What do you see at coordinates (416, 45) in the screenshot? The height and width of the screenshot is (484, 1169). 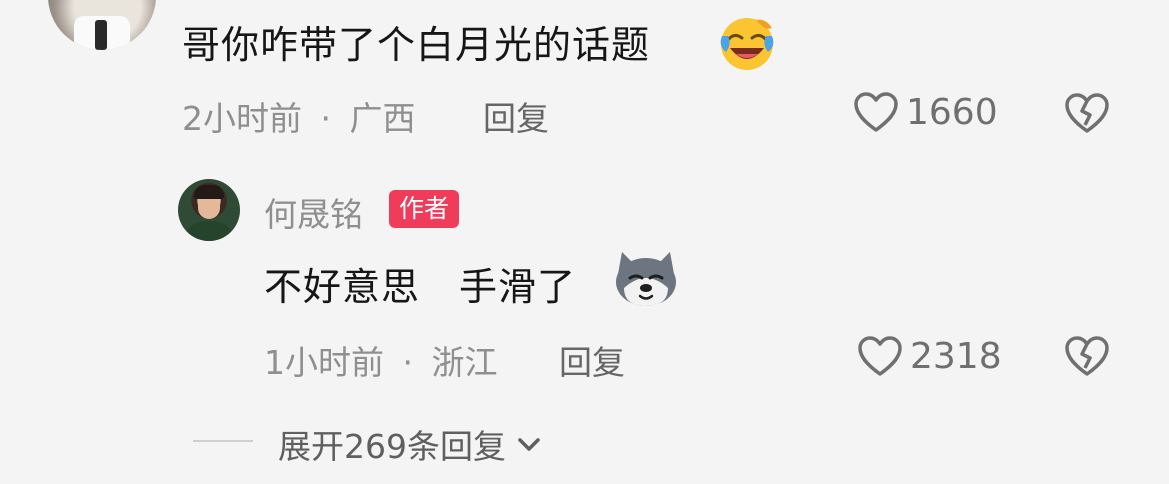 I see `comment-text: 哥你咋带了个白月光的话题` at bounding box center [416, 45].